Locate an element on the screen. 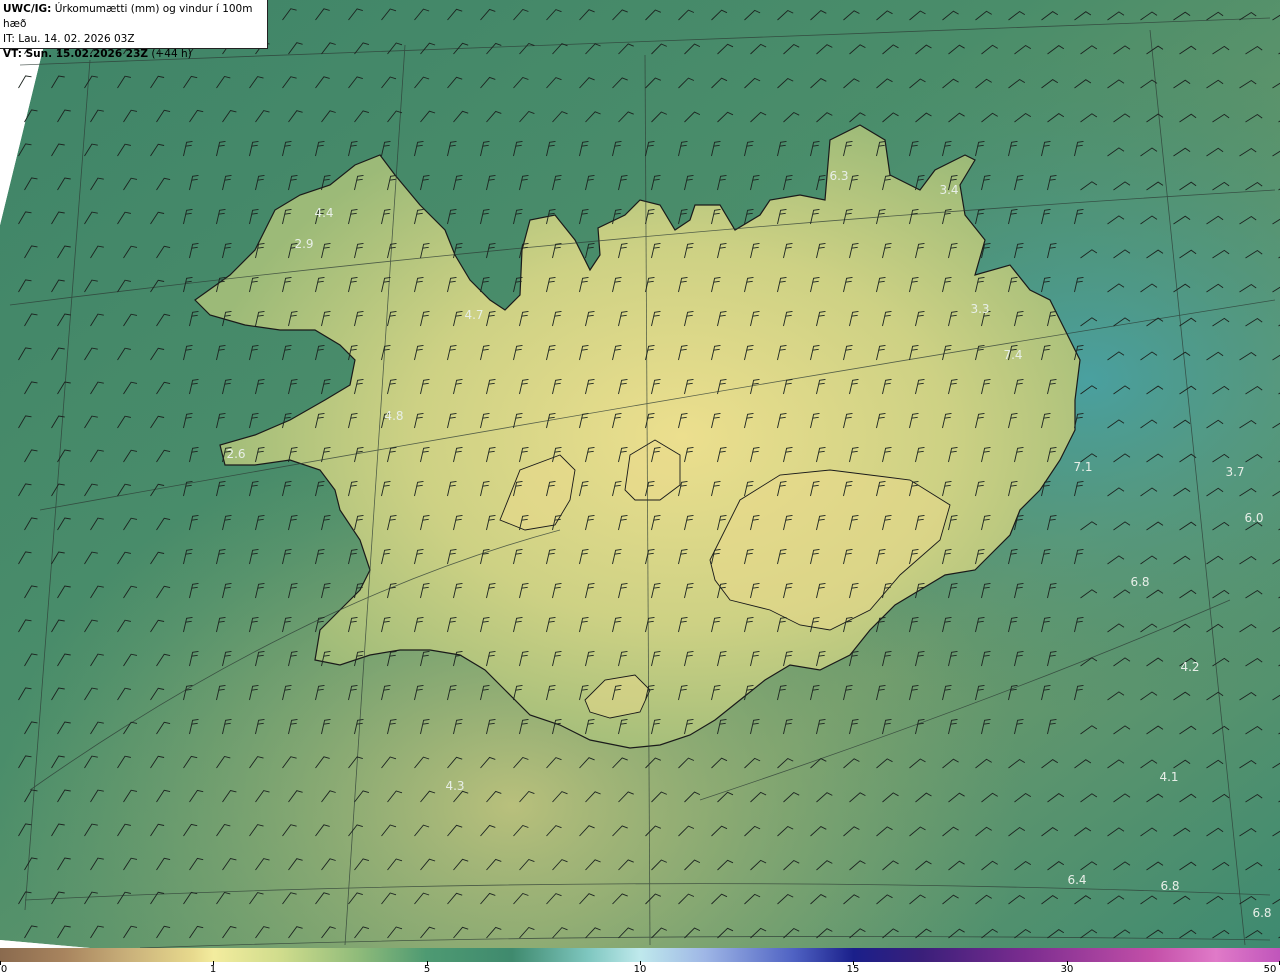 The width and height of the screenshot is (1280, 978). legend-tick-label: 15 is located at coordinates (853, 969).